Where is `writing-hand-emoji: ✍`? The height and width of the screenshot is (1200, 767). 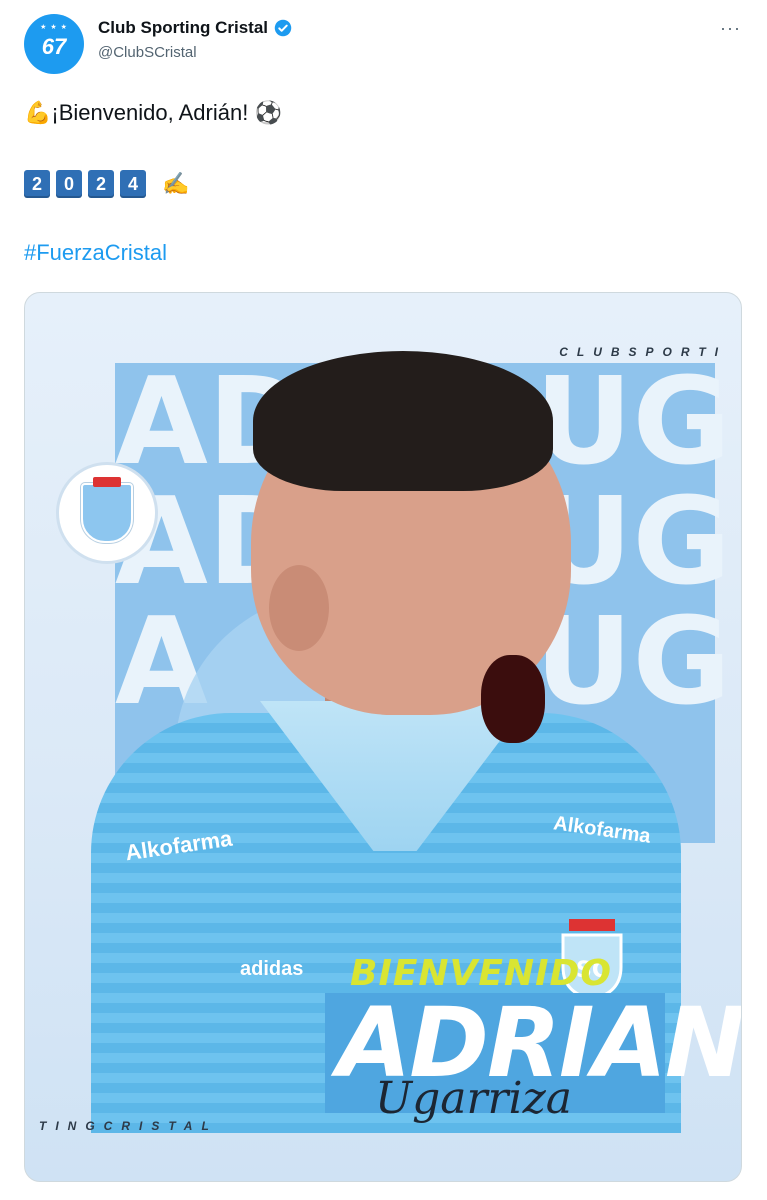 writing-hand-emoji: ✍ is located at coordinates (176, 183).